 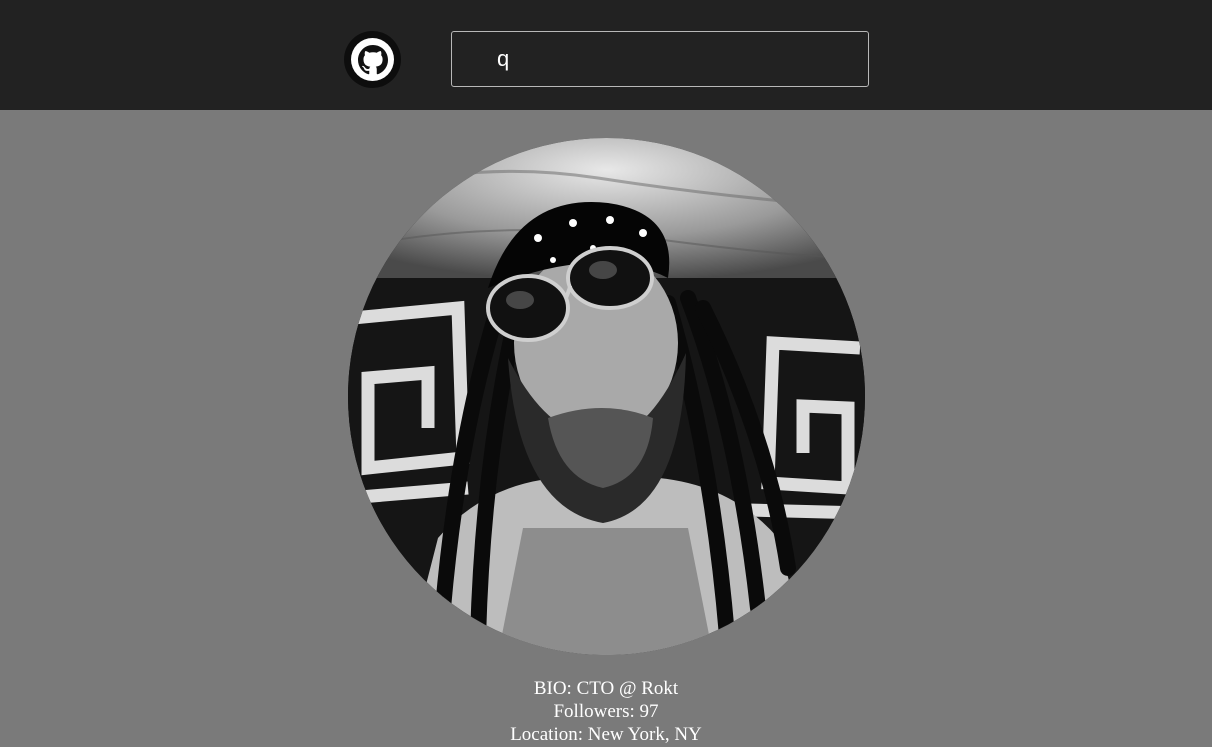 I want to click on bio-line: BIO: CTO @ Rokt, so click(x=606, y=688).